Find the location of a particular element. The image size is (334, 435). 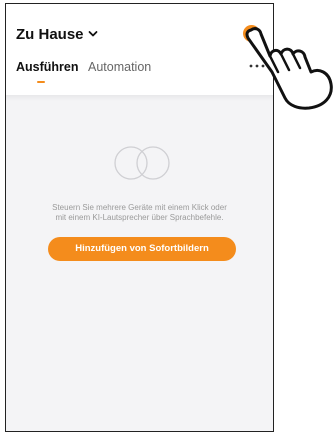

header-divider is located at coordinates (139, 98).